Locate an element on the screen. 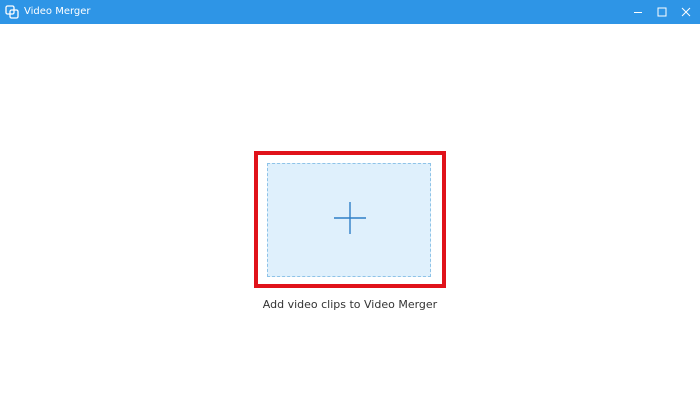 This screenshot has height=394, width=700. title-bar: Video Merger is located at coordinates (350, 12).